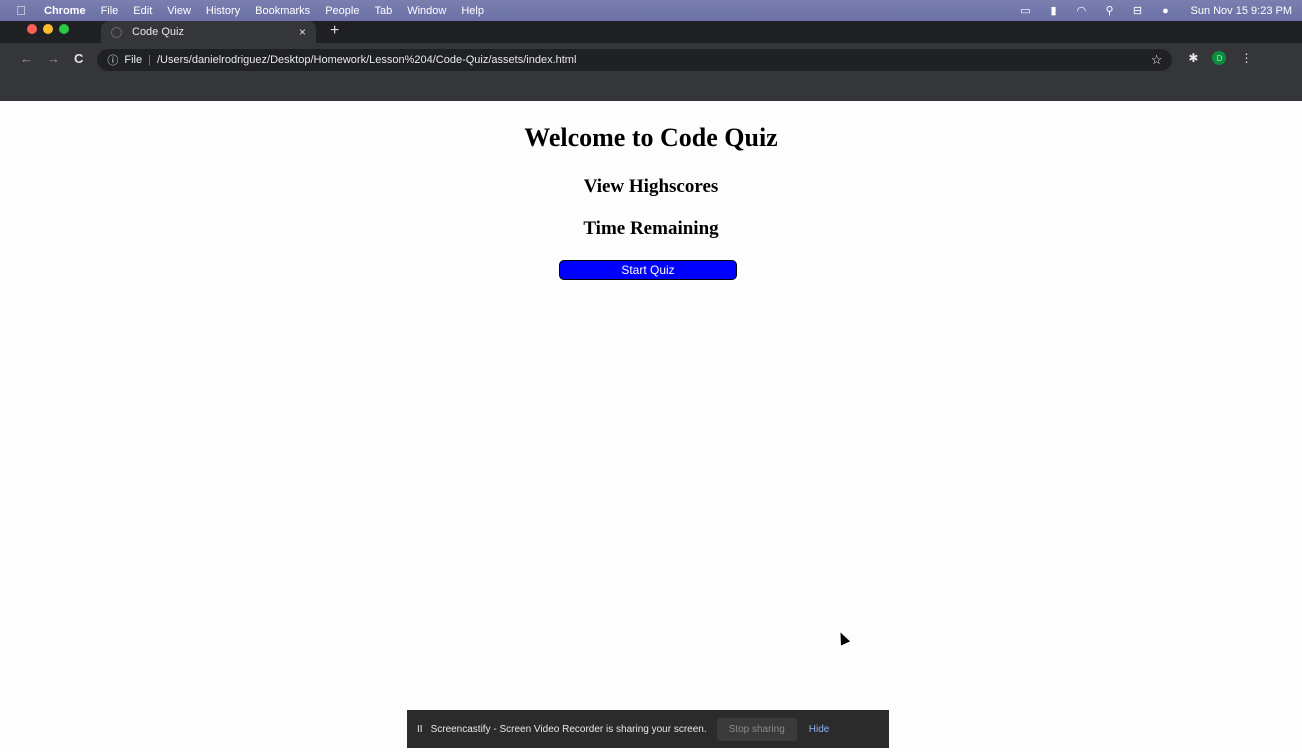 Image resolution: width=1302 pixels, height=752 pixels. What do you see at coordinates (1241, 11) in the screenshot?
I see `menu-clock: Sun Nov 15 9:23 PM` at bounding box center [1241, 11].